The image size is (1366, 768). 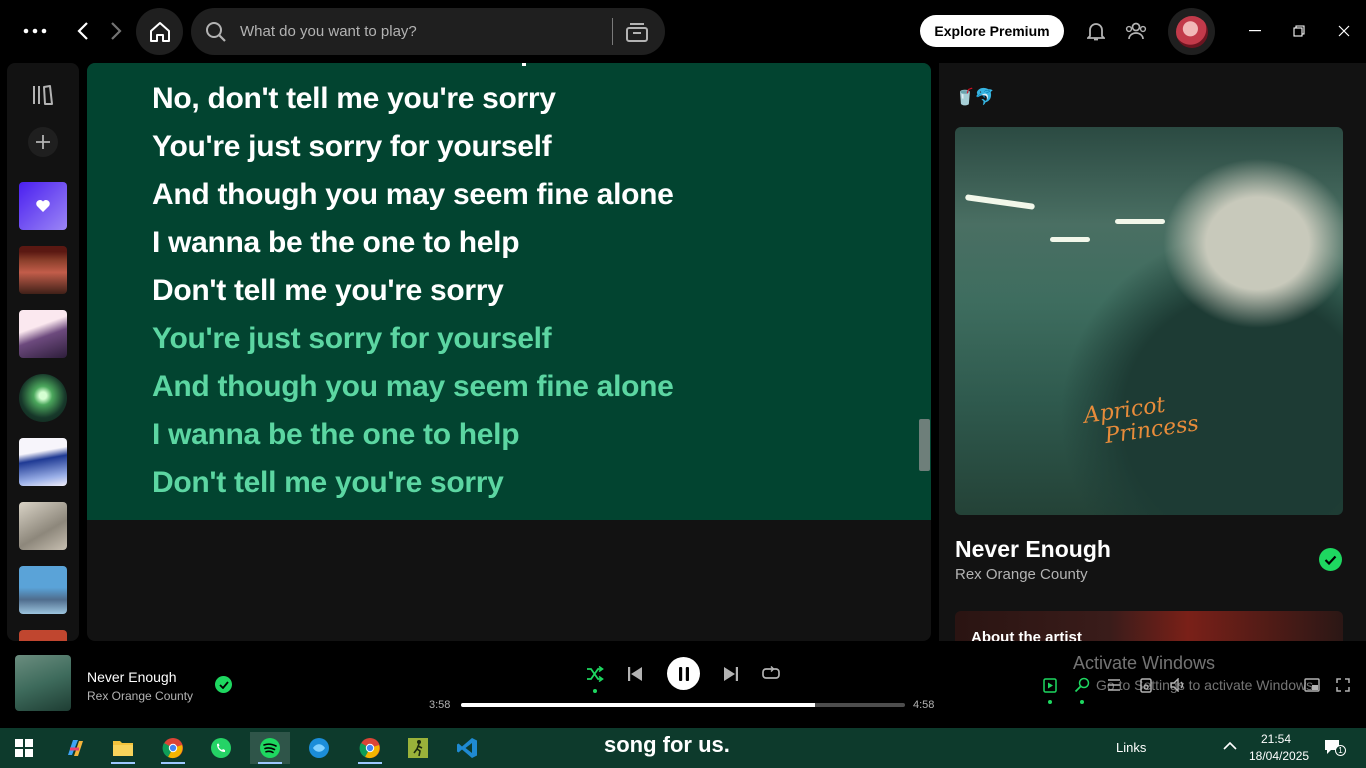 What do you see at coordinates (1231, 747) in the screenshot?
I see `chevron-up-icon` at bounding box center [1231, 747].